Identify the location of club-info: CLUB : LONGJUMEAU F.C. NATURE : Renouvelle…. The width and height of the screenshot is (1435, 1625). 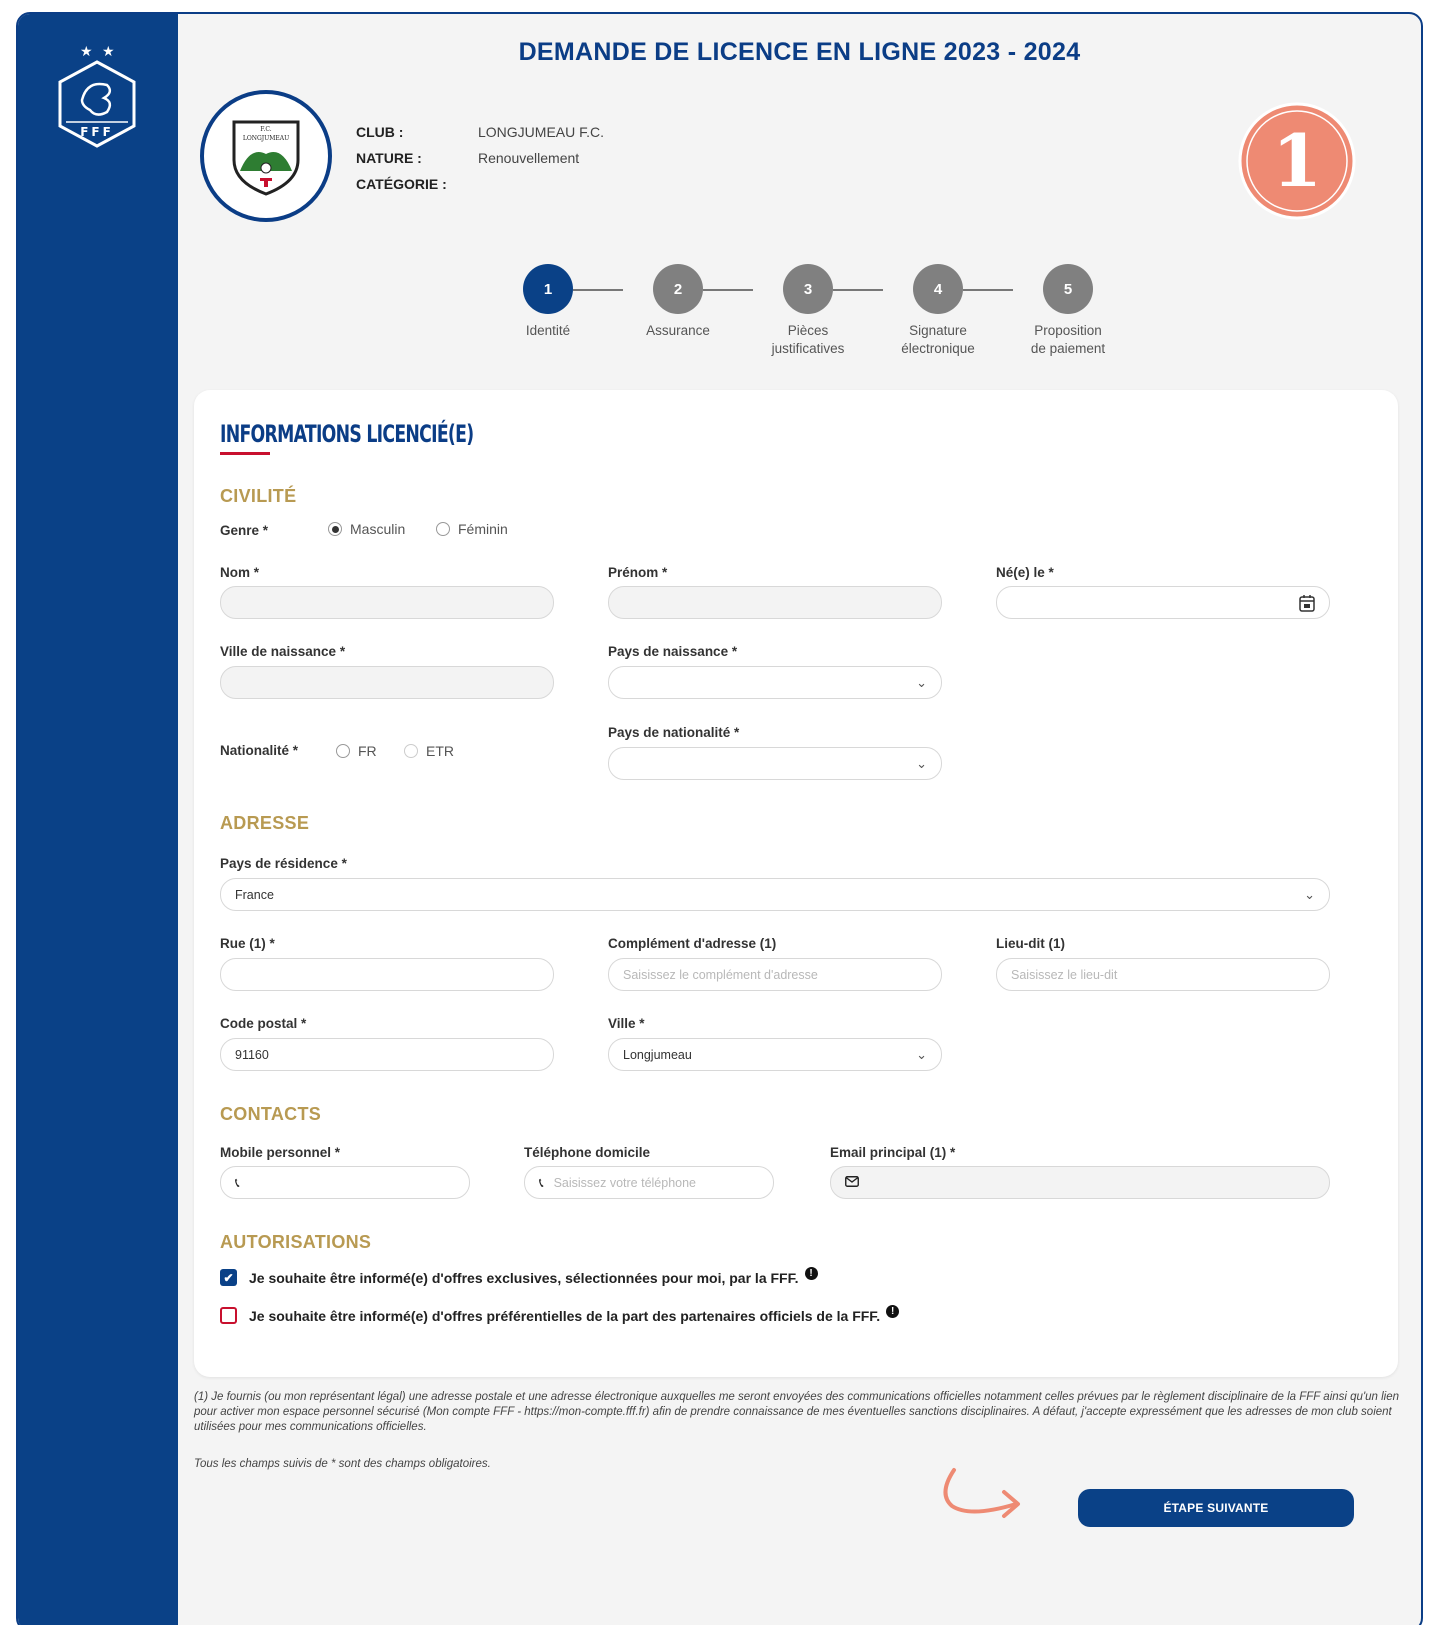
(480, 158).